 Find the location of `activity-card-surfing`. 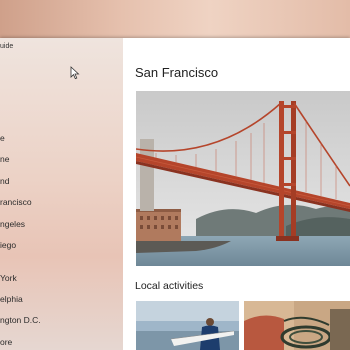

activity-card-surfing is located at coordinates (187, 325).